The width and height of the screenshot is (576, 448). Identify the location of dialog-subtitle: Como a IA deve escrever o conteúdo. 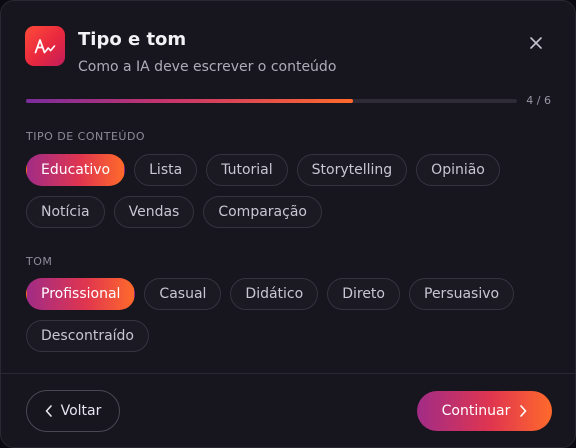
(207, 67).